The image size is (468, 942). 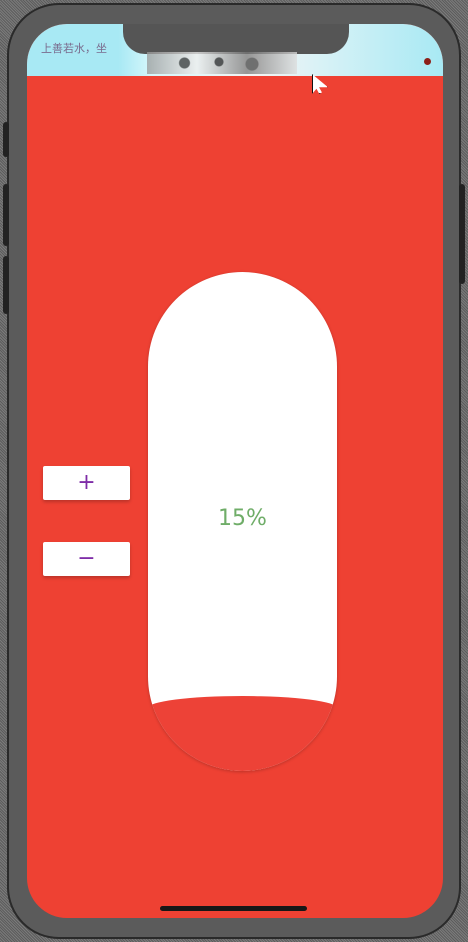 What do you see at coordinates (74, 48) in the screenshot?
I see `status-text: 上善若水，坐` at bounding box center [74, 48].